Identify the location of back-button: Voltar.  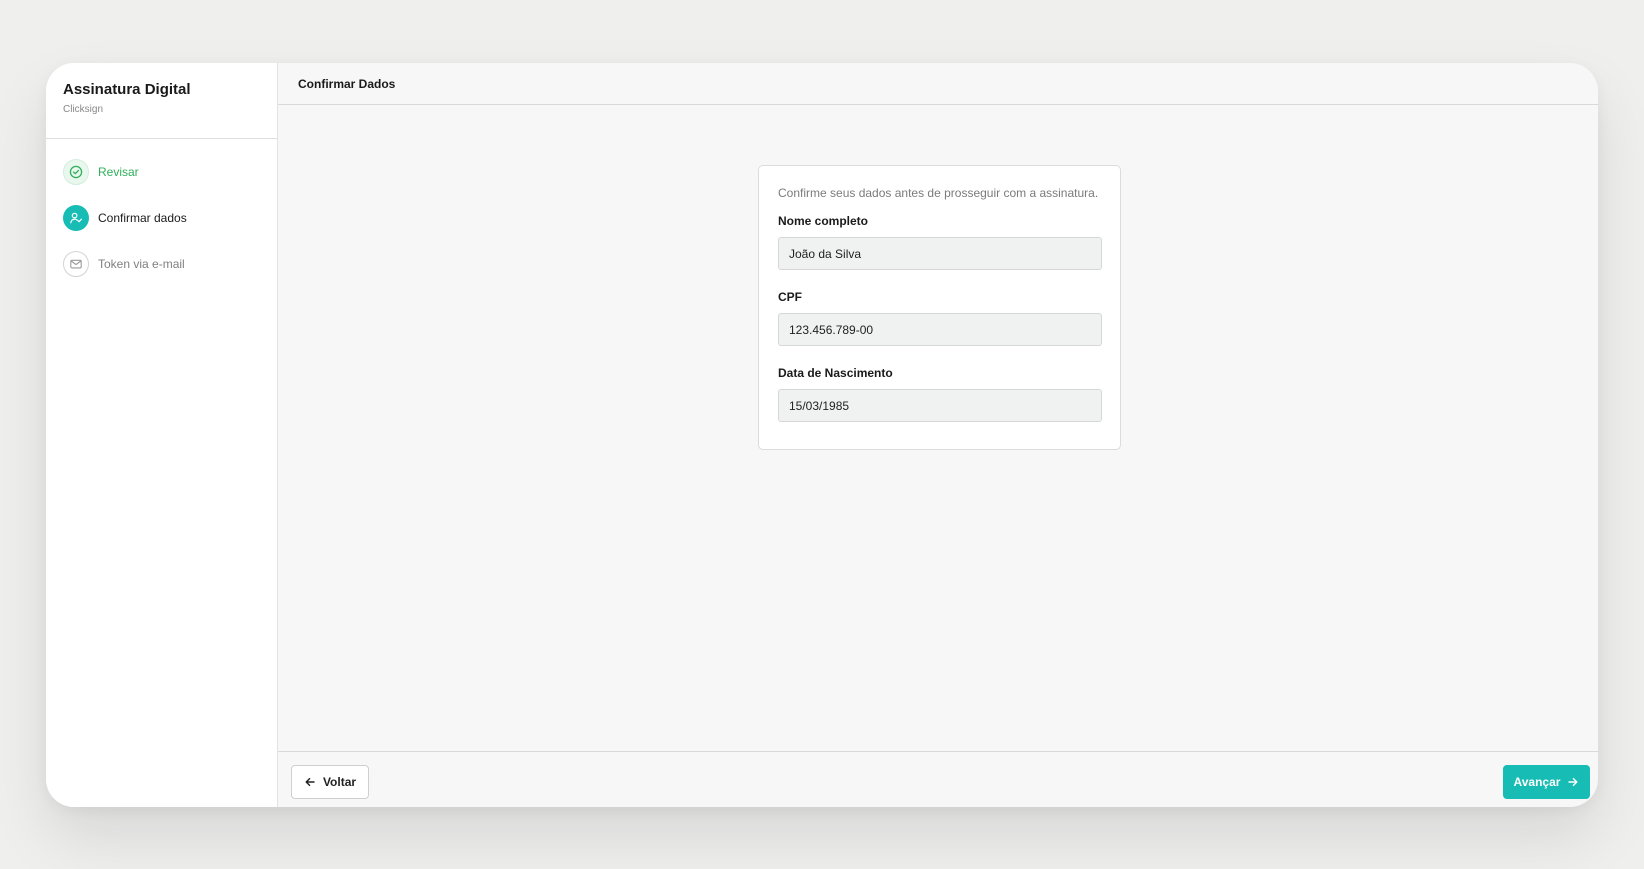
(330, 782).